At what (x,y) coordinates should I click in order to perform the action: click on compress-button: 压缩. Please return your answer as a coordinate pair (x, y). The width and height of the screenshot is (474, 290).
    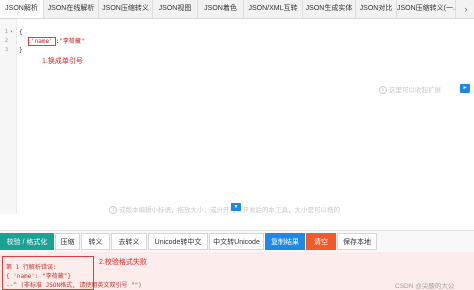
    Looking at the image, I should click on (67, 241).